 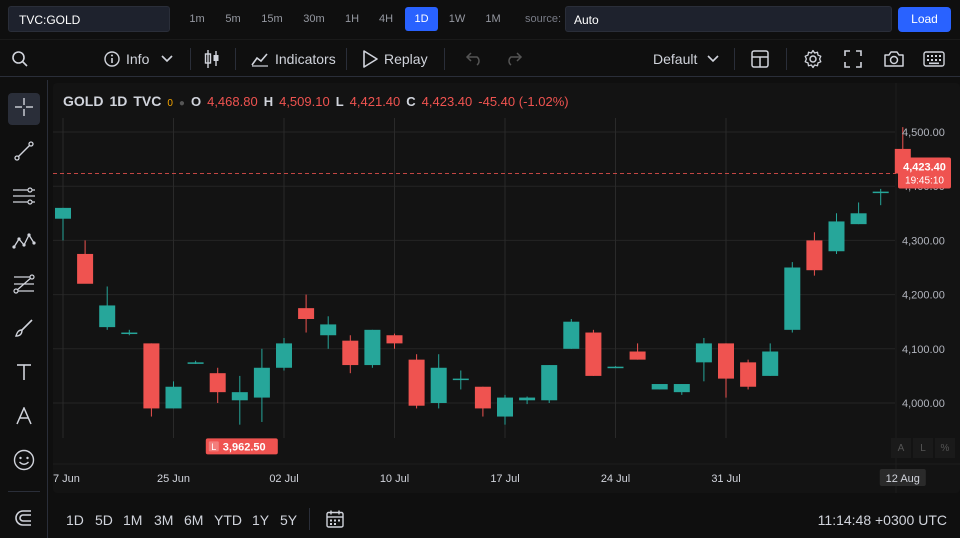 I want to click on legend-low-value: 4,421.40, so click(x=375, y=101).